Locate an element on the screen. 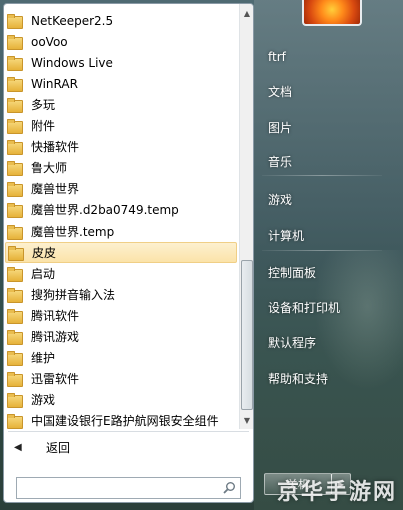  search-input is located at coordinates (128, 488).